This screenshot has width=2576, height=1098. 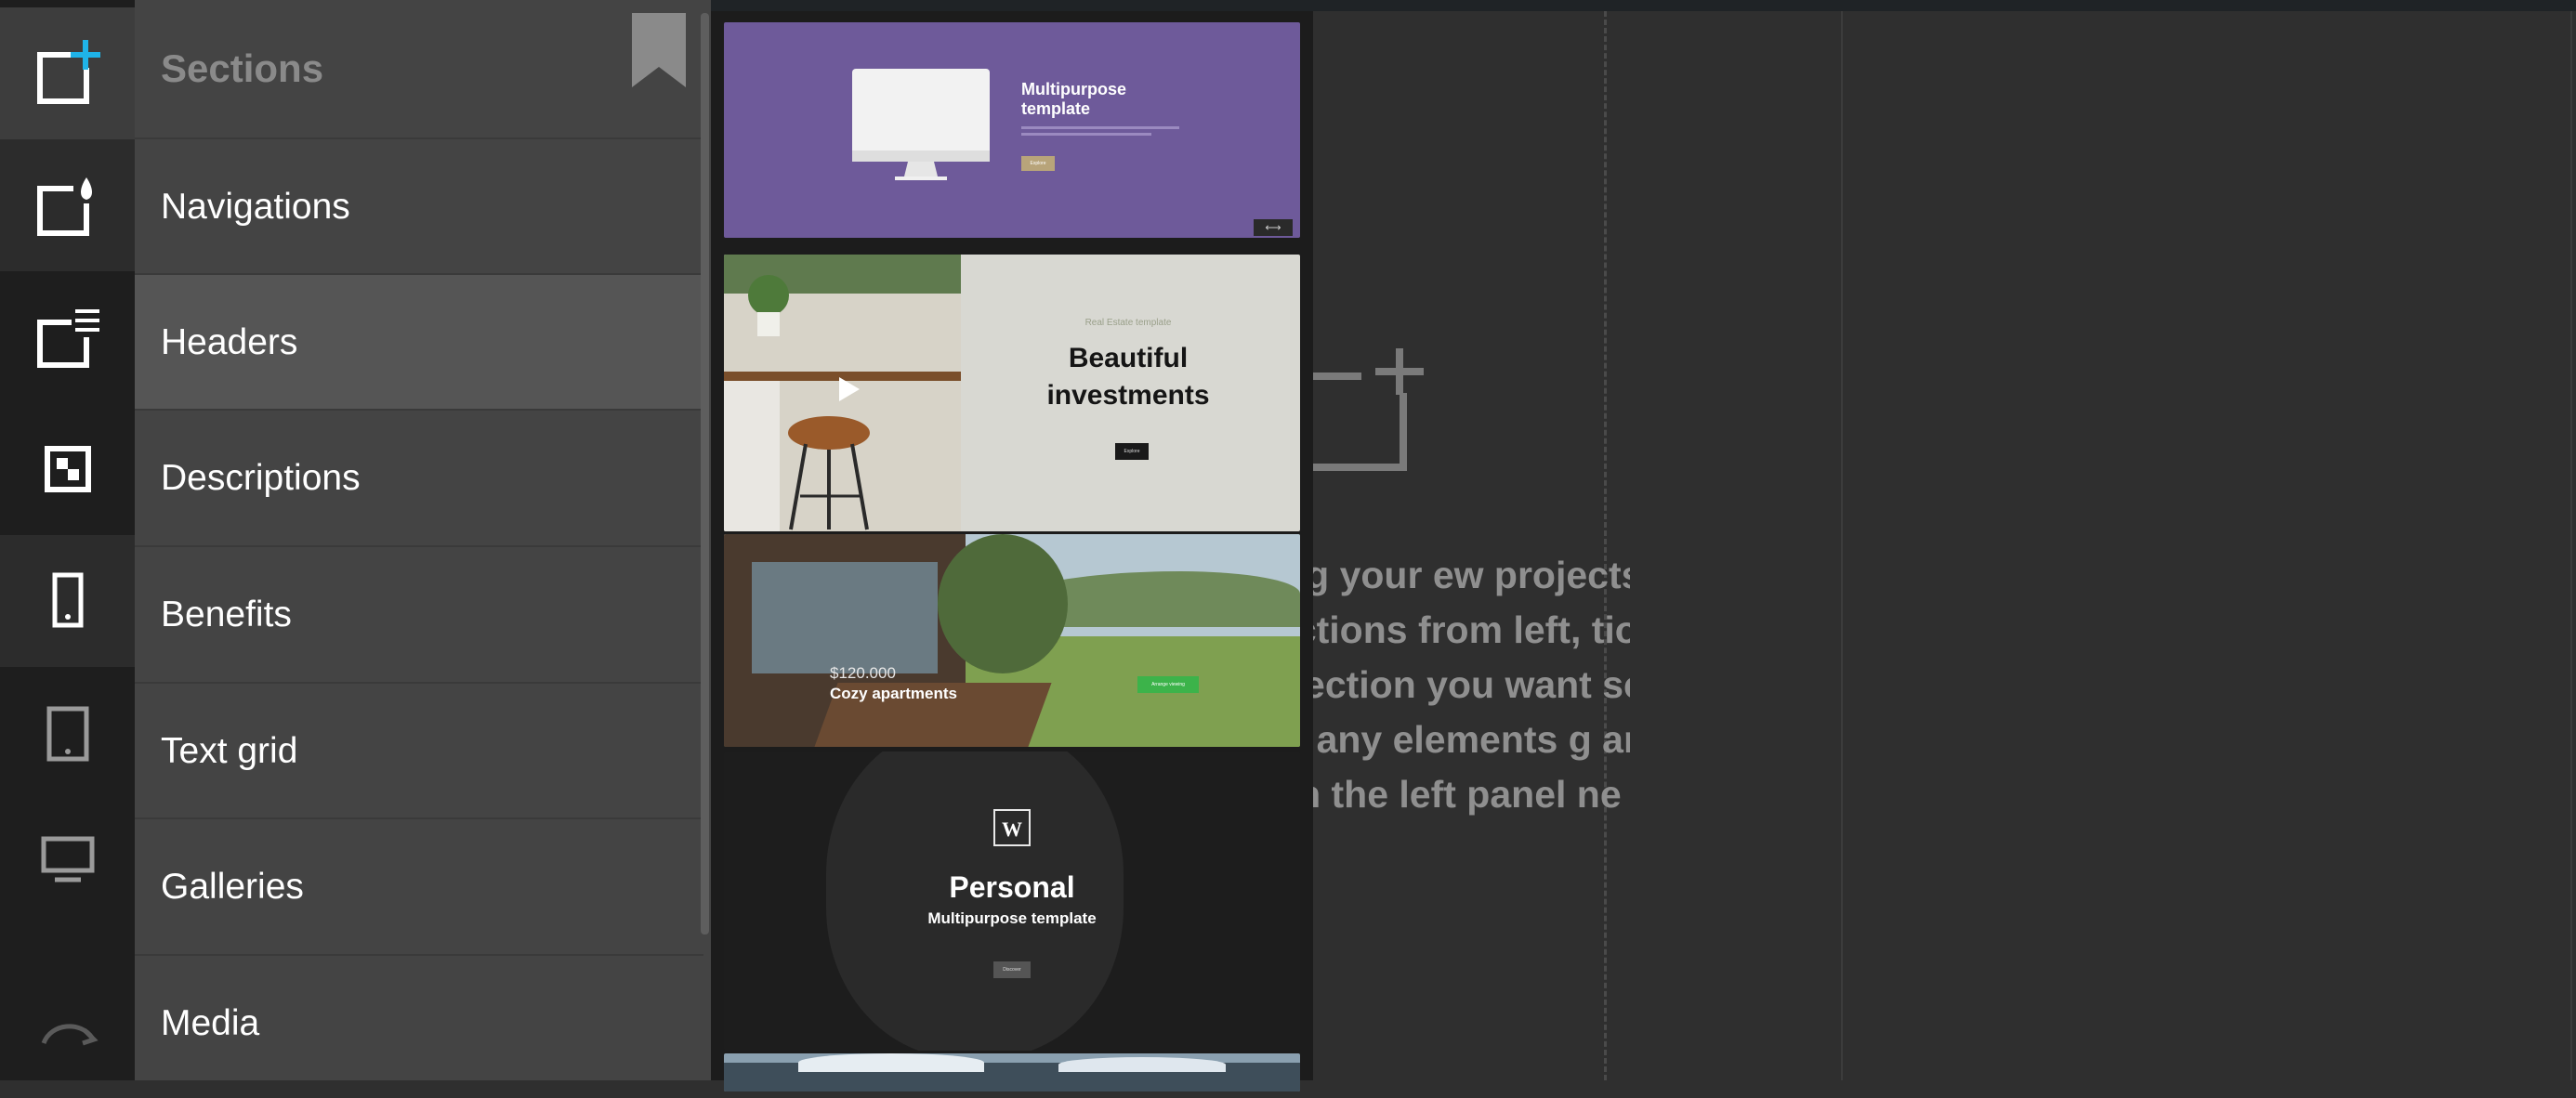 I want to click on theme-button, so click(x=67, y=205).